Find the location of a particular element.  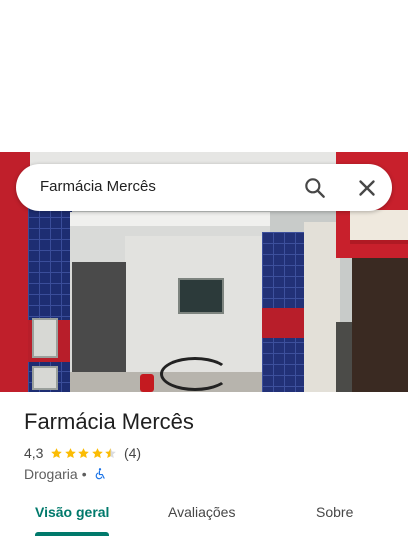

close-icon is located at coordinates (367, 188).